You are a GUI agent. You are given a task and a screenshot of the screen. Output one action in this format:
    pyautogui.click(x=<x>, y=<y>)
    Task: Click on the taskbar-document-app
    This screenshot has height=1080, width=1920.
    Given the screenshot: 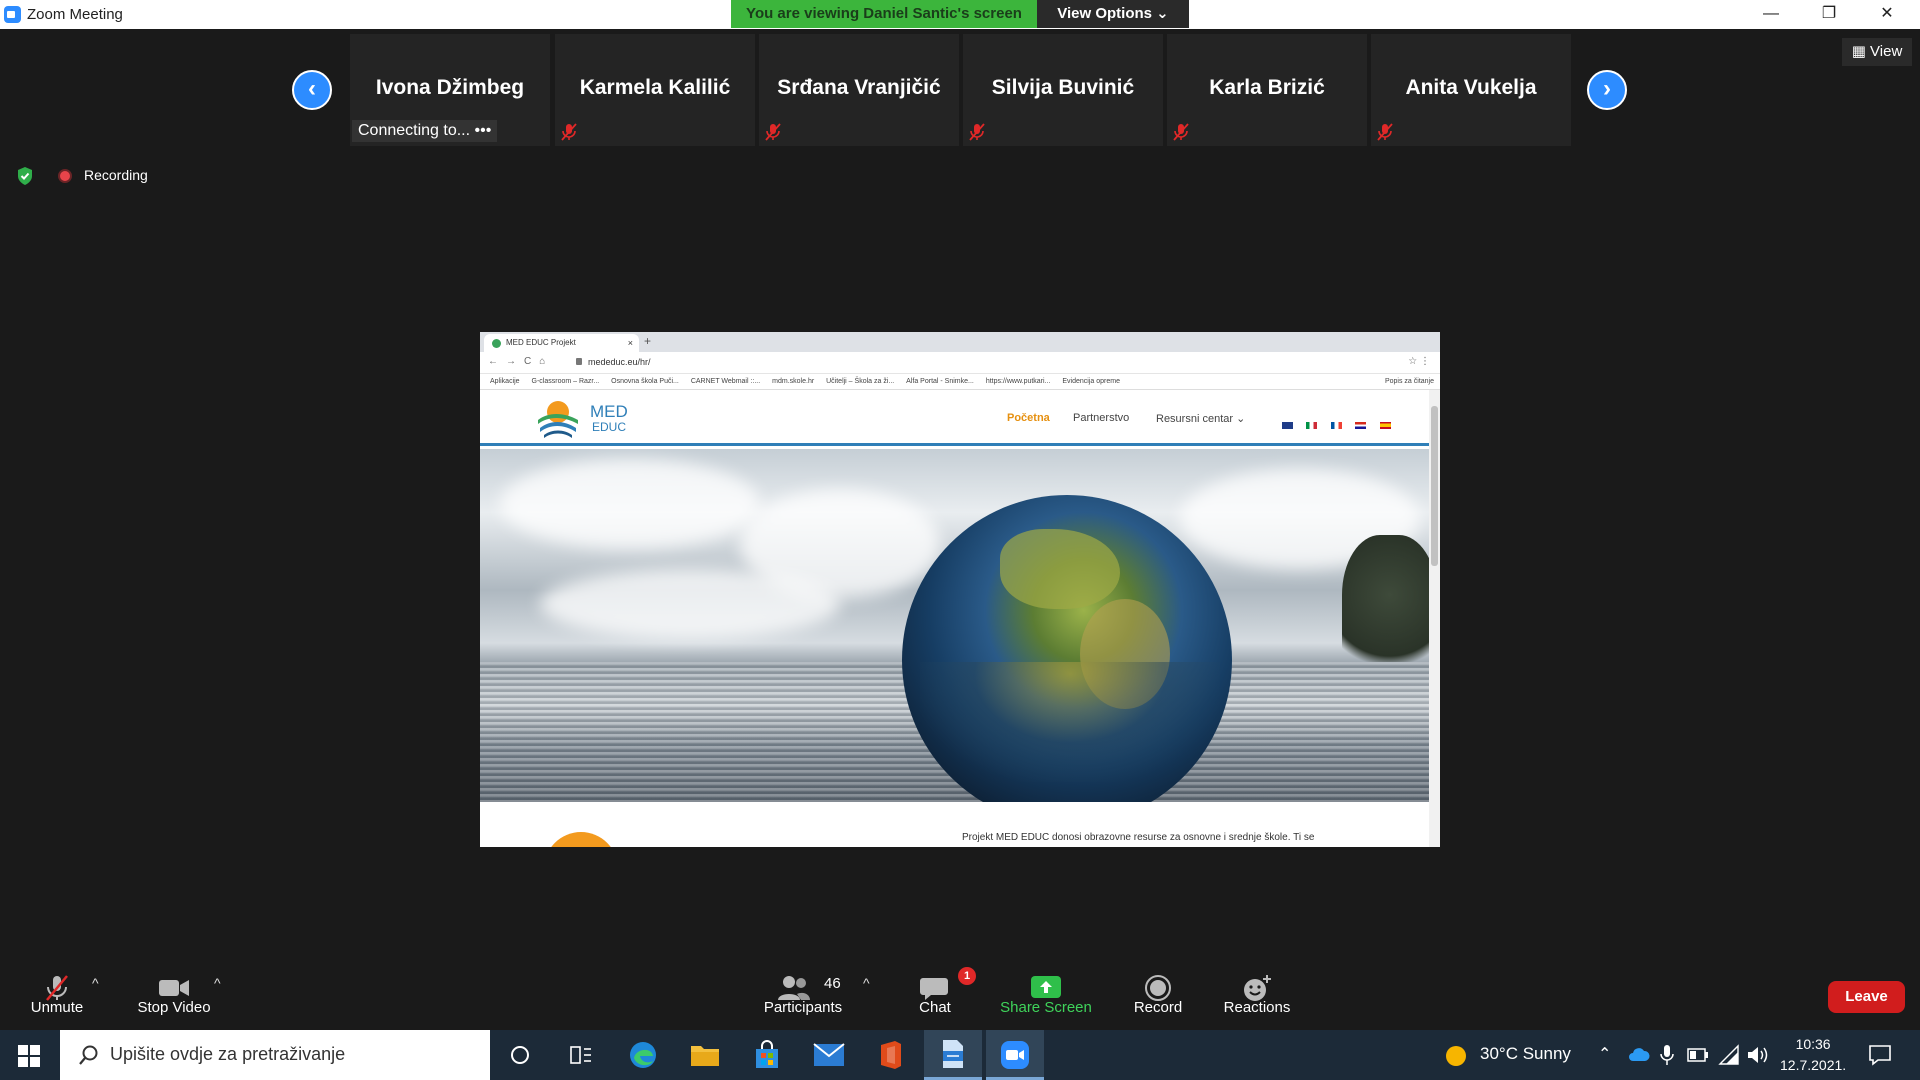 What is the action you would take?
    pyautogui.click(x=953, y=1055)
    